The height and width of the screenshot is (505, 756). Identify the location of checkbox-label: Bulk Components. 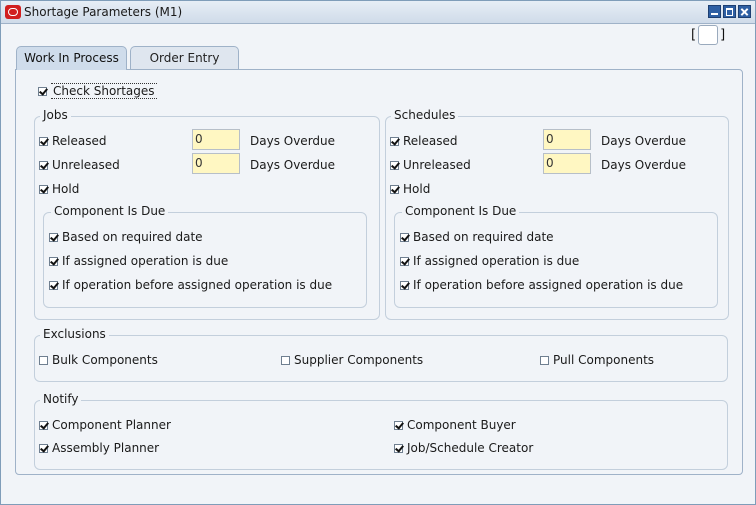
(105, 360).